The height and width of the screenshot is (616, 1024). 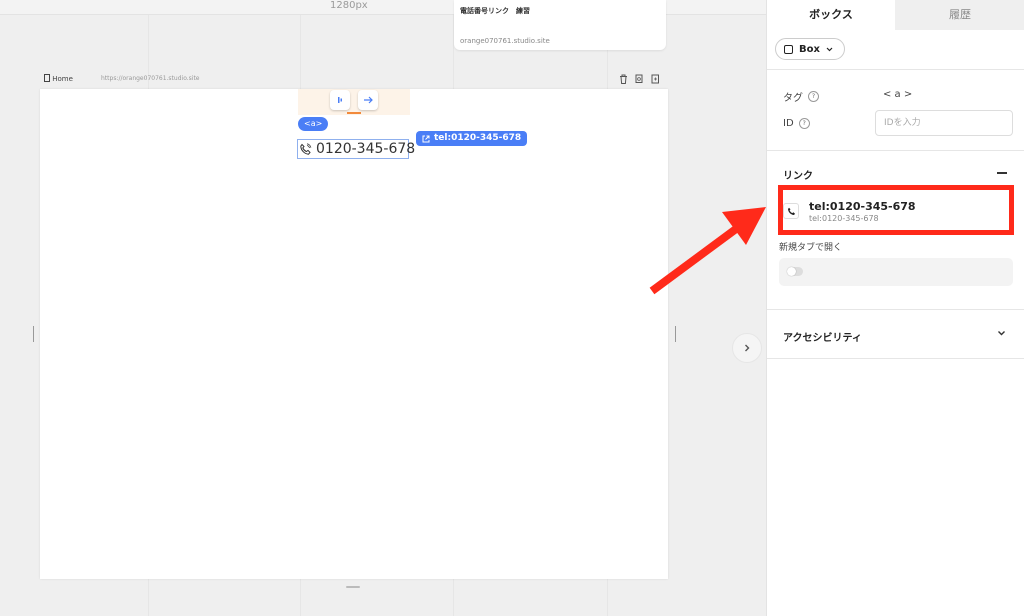 What do you see at coordinates (354, 102) in the screenshot?
I see `parent-highlight` at bounding box center [354, 102].